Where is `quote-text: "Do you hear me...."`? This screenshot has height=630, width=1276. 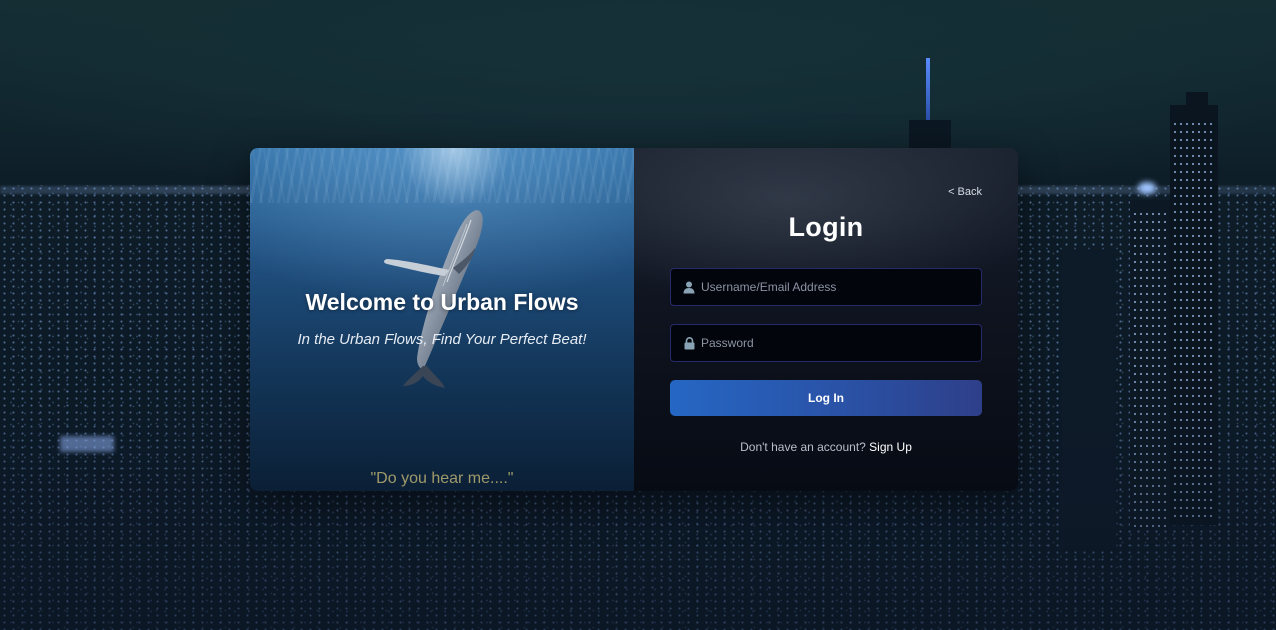 quote-text: "Do you hear me...." is located at coordinates (442, 478).